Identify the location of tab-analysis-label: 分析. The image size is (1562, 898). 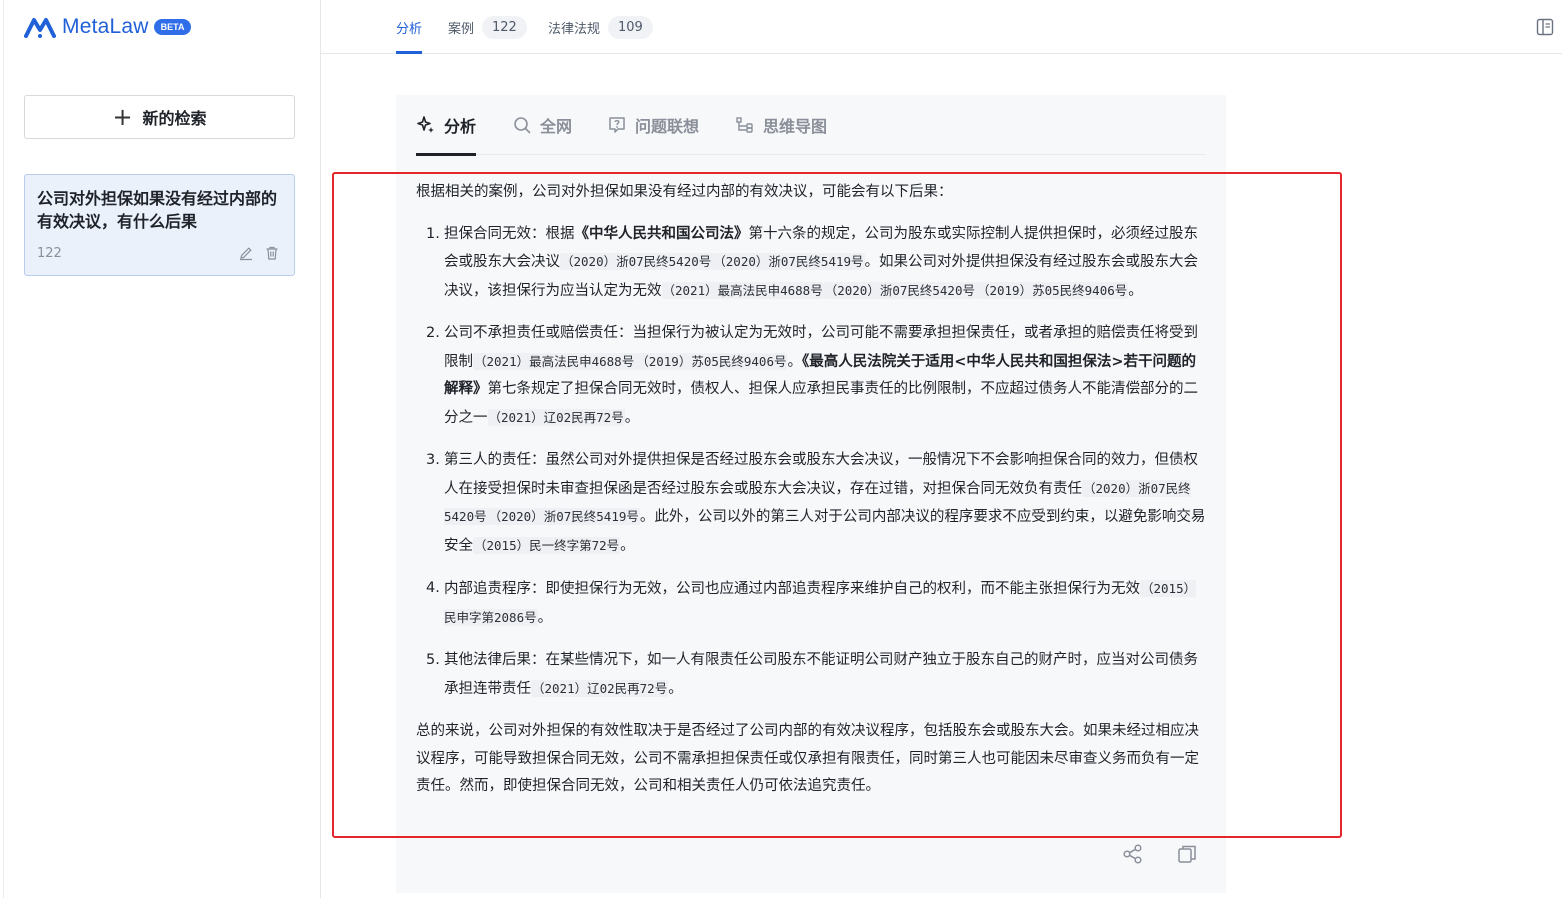
(409, 29).